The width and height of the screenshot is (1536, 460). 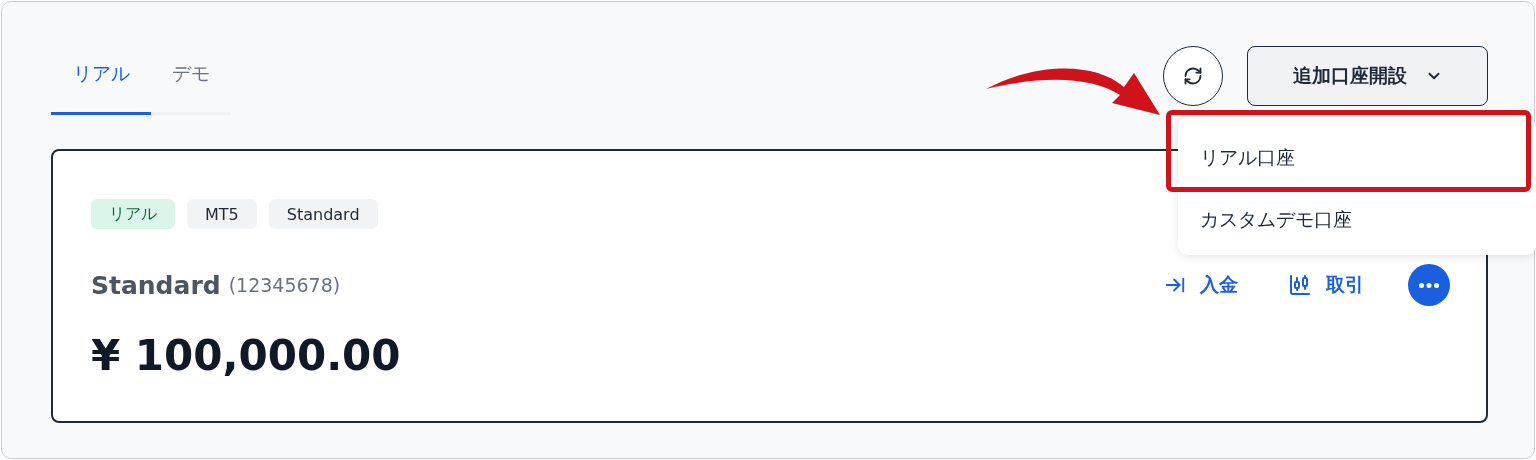 I want to click on deposit-button: 入金, so click(x=1201, y=285).